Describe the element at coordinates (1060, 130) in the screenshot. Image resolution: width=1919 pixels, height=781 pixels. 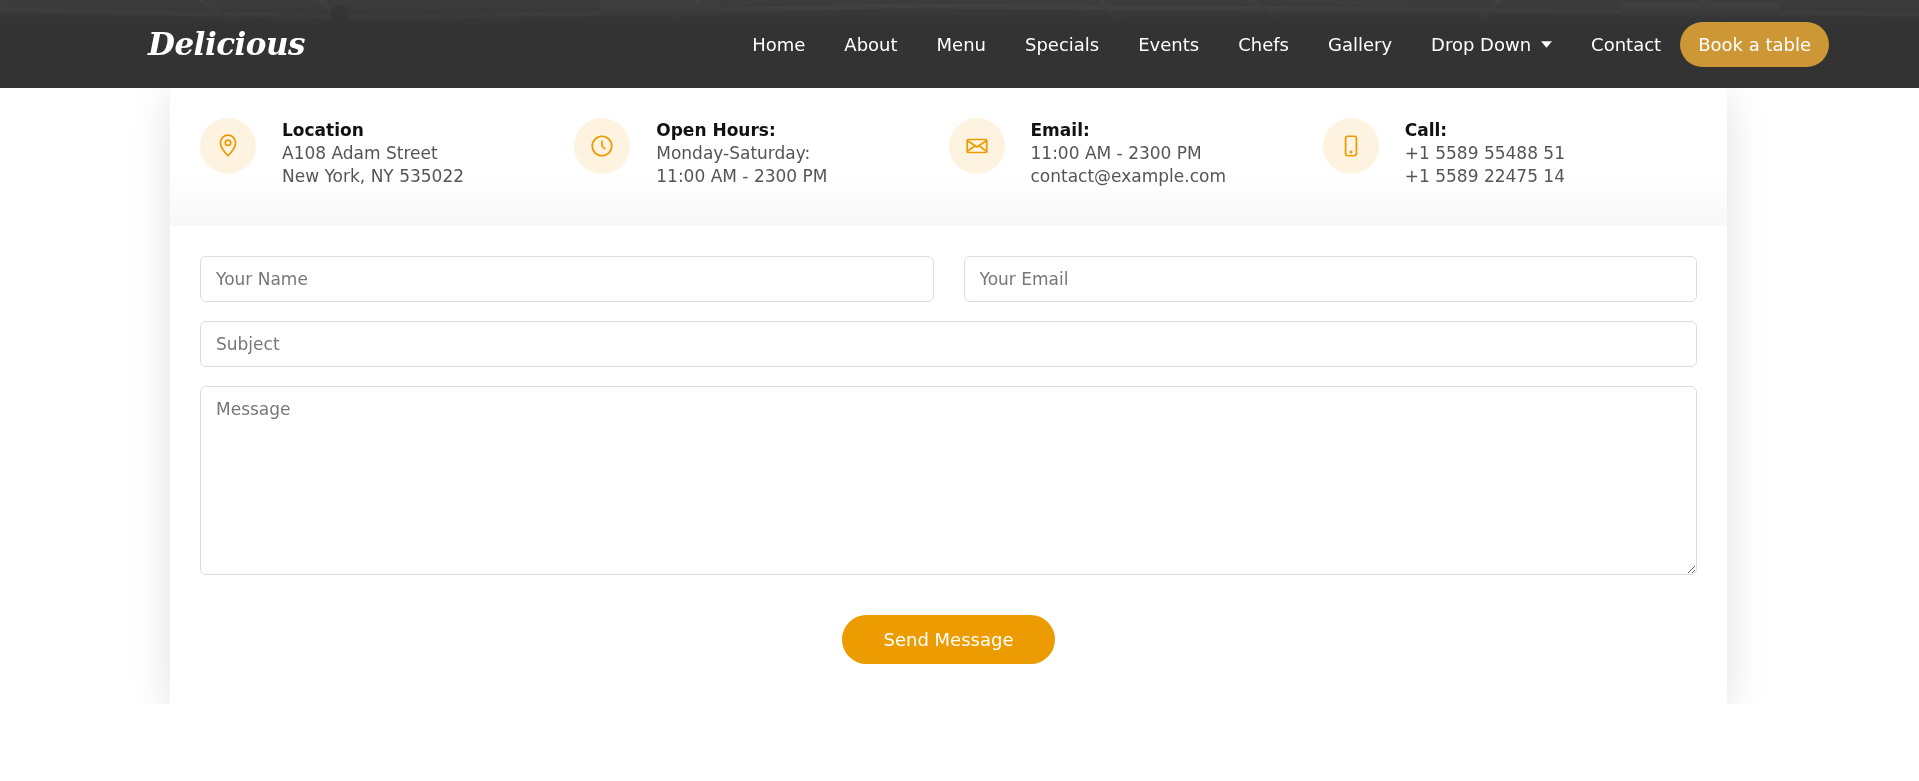
I see `info-title: Email:` at that location.